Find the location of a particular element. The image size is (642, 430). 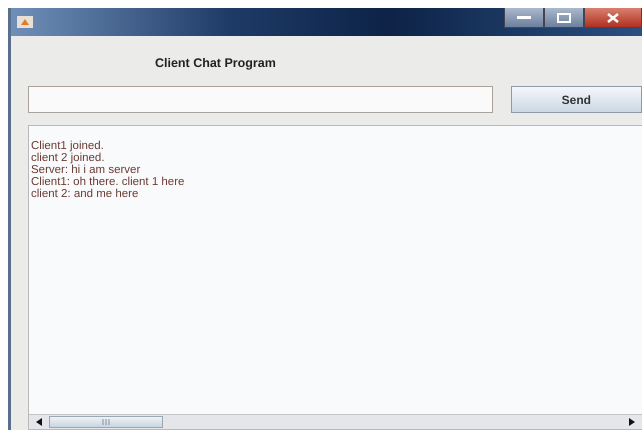

close-button is located at coordinates (613, 18).